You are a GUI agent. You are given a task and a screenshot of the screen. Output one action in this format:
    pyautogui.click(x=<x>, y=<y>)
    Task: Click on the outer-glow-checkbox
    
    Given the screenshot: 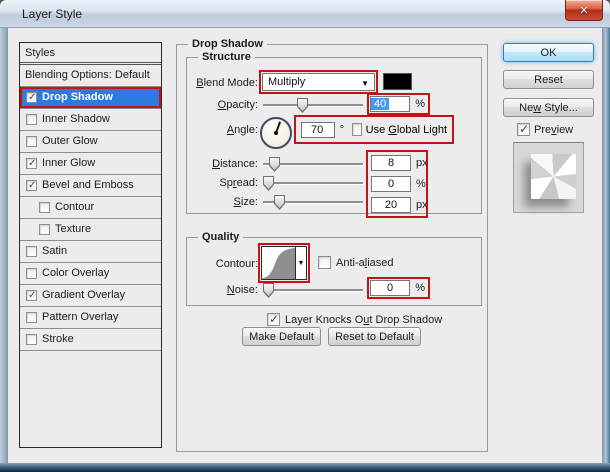 What is the action you would take?
    pyautogui.click(x=31, y=141)
    